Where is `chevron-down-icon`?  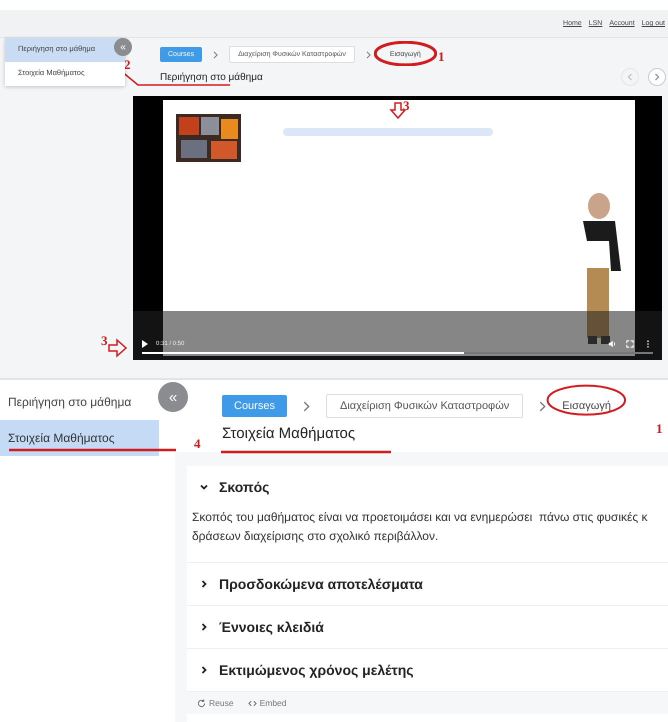
chevron-down-icon is located at coordinates (204, 487).